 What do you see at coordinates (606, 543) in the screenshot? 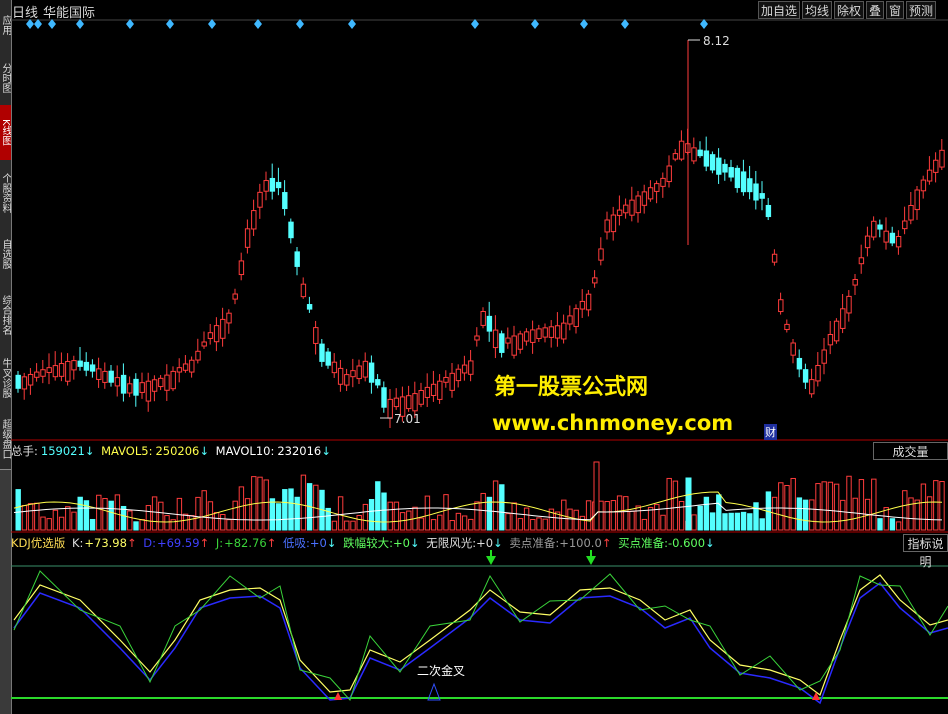
I see `sell-prep-arrow: ↑` at bounding box center [606, 543].